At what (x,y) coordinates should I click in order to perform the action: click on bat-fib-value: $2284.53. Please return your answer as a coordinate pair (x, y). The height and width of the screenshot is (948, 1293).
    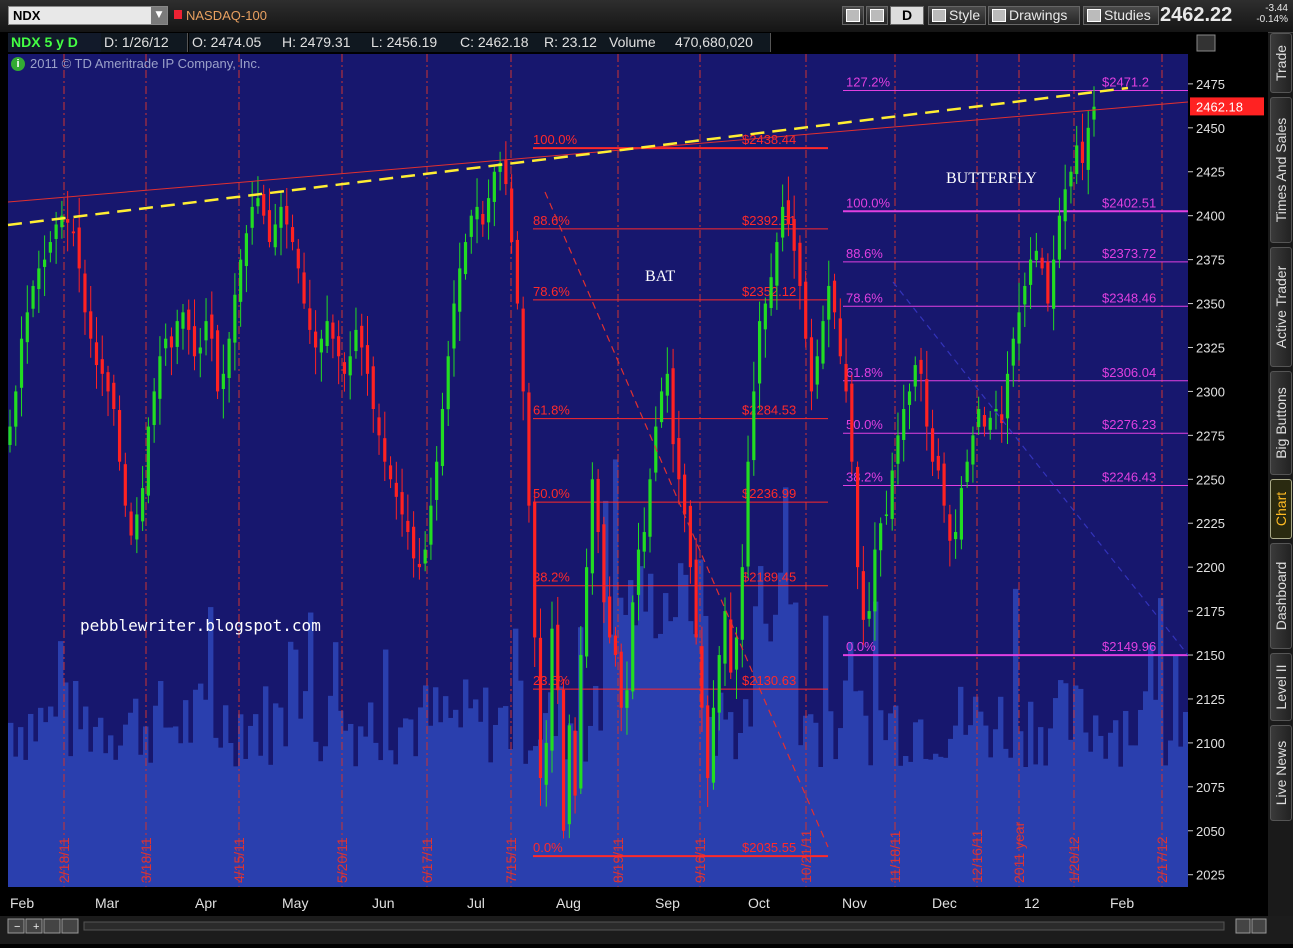
    Looking at the image, I should click on (769, 410).